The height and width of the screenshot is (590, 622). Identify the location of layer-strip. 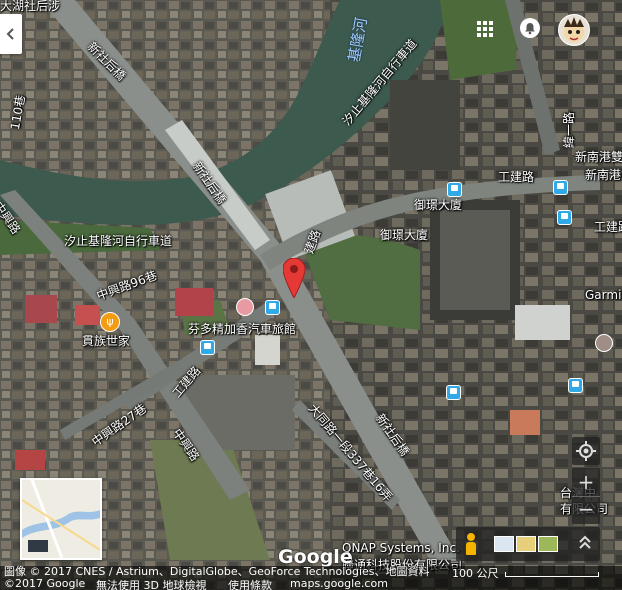
(528, 544).